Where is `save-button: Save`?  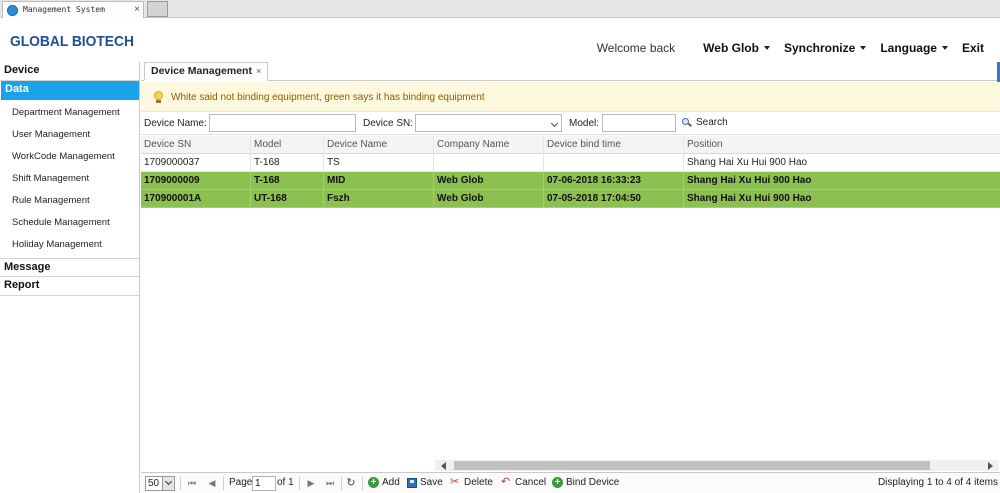
save-button: Save is located at coordinates (425, 482).